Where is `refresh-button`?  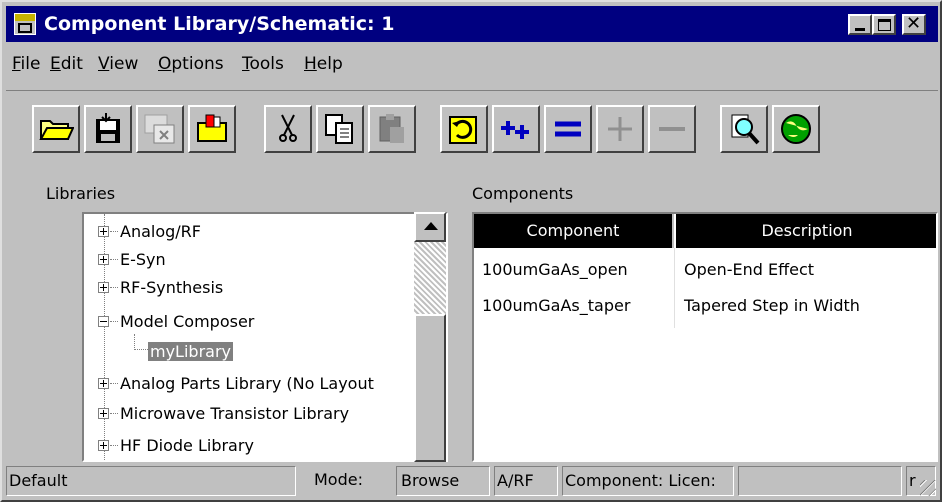 refresh-button is located at coordinates (464, 129).